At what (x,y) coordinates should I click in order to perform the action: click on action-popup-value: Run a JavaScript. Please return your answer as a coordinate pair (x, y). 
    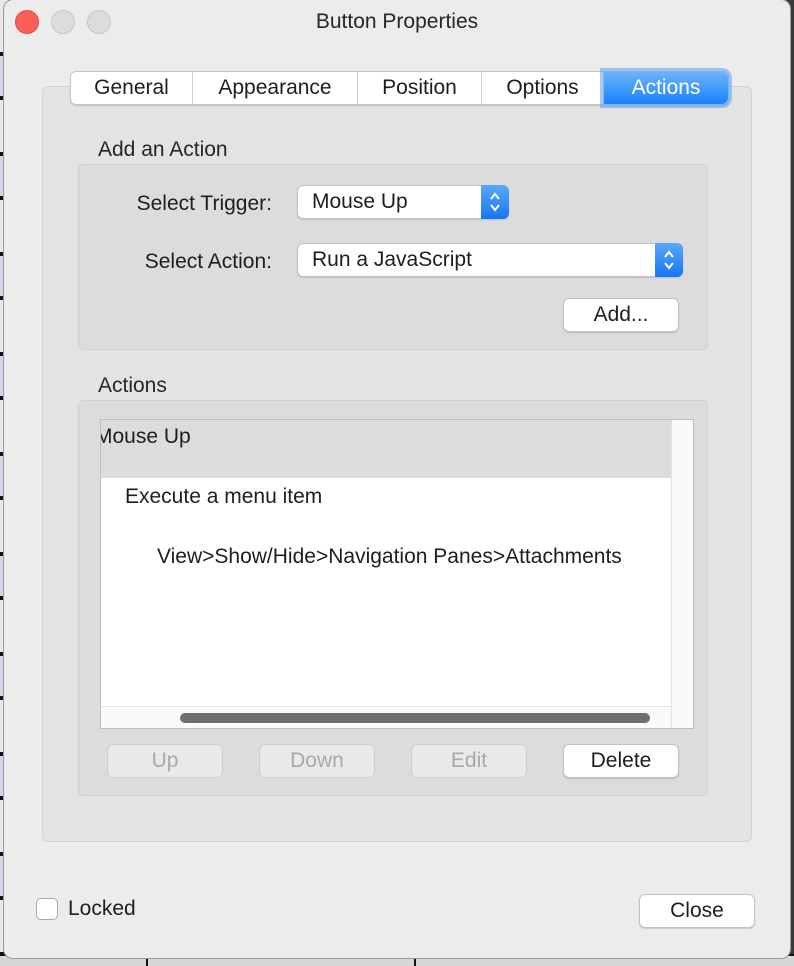
    Looking at the image, I should click on (392, 259).